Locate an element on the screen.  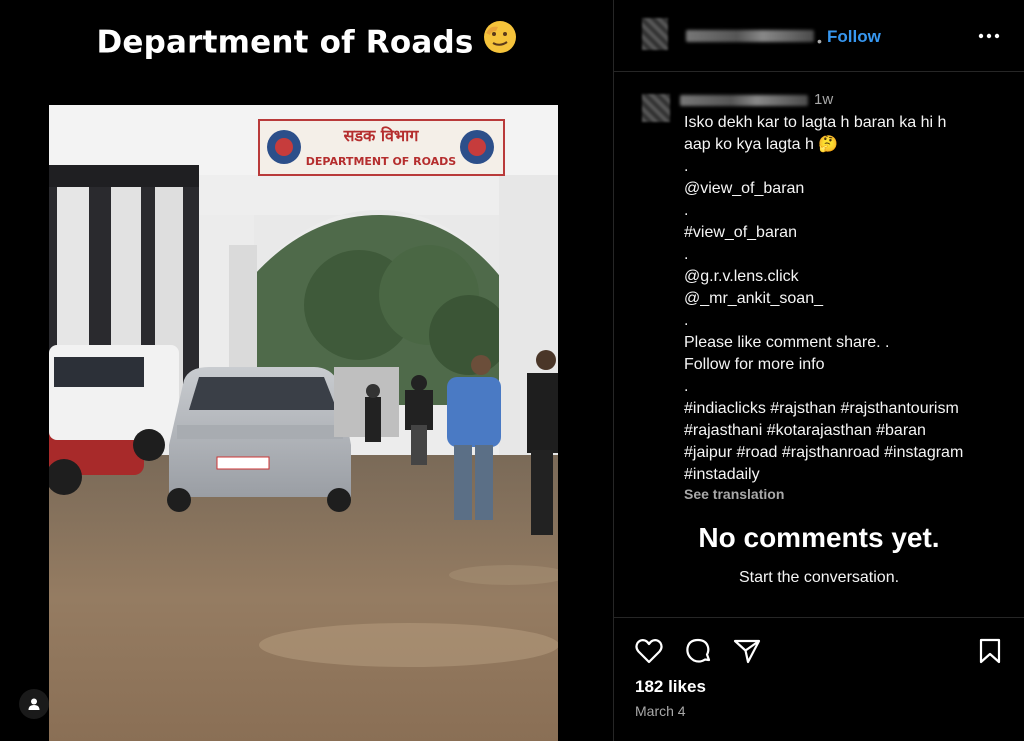
caption-mention: @_mr_ankit_soan_ is located at coordinates (849, 299).